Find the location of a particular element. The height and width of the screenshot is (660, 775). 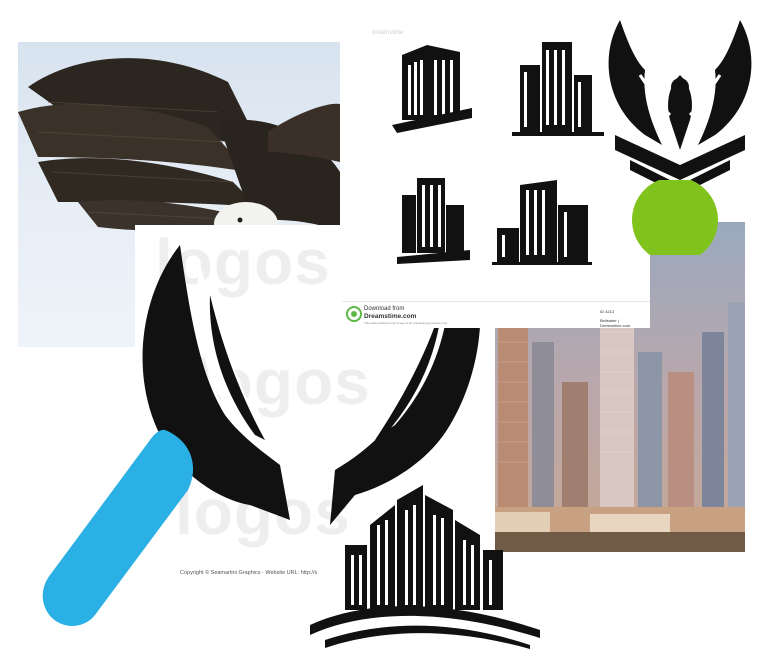

image-author: Bellsaber | Dreamstime.com is located at coordinates (615, 323).